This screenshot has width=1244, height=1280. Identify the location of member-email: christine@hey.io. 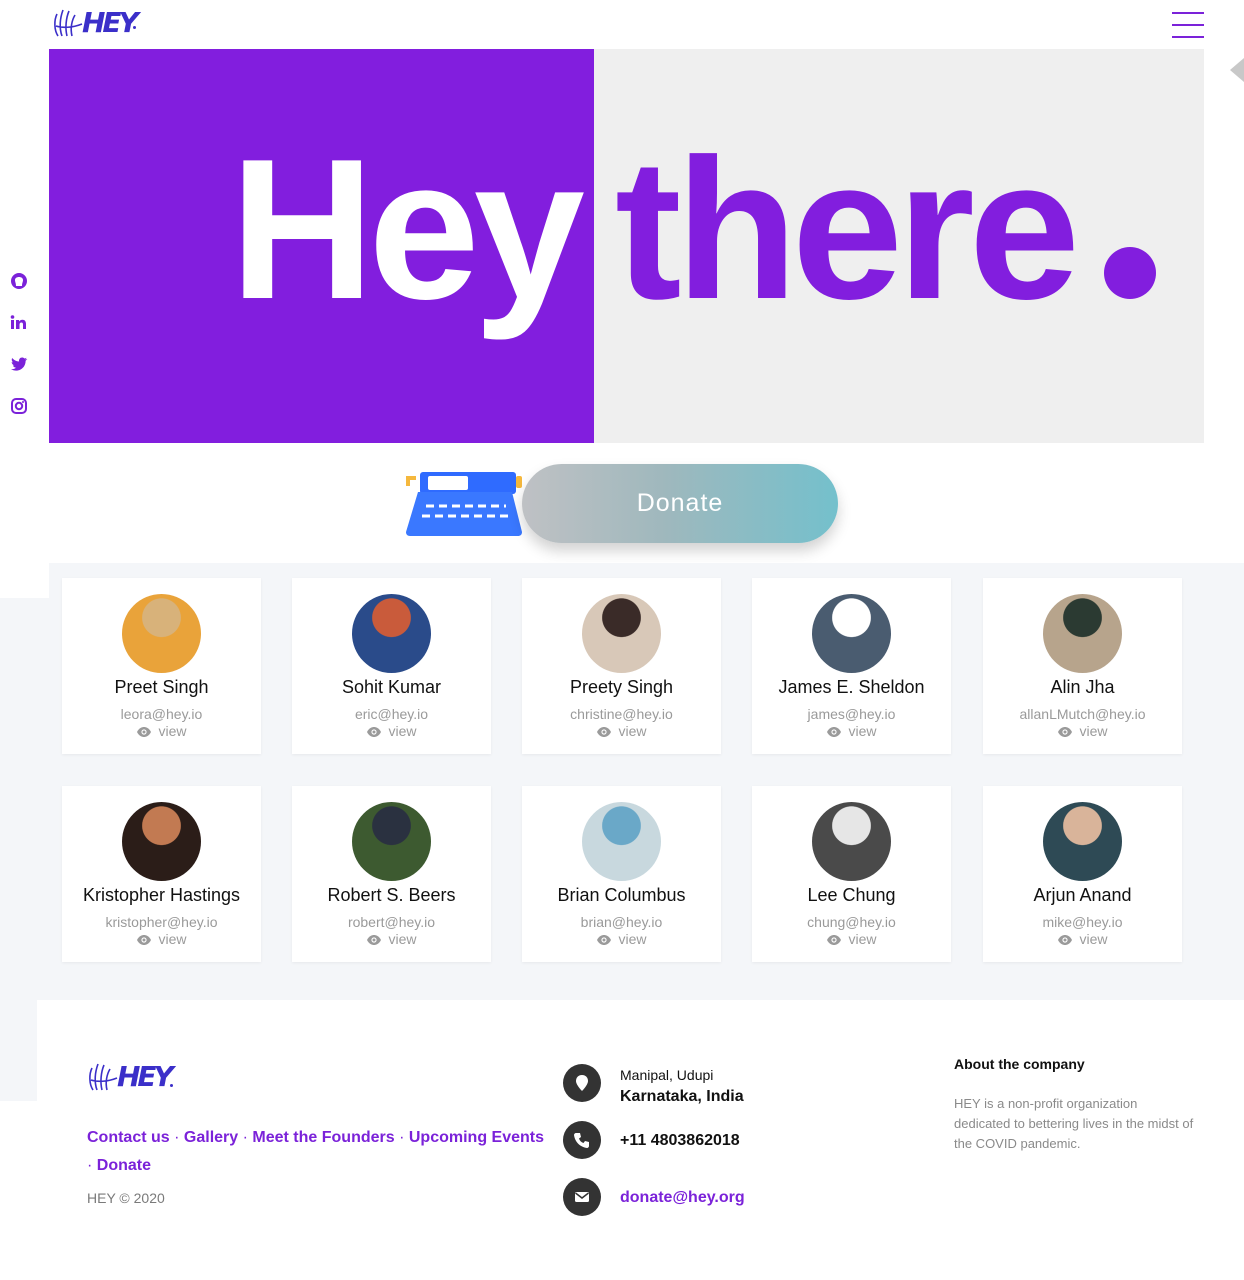
(621, 714).